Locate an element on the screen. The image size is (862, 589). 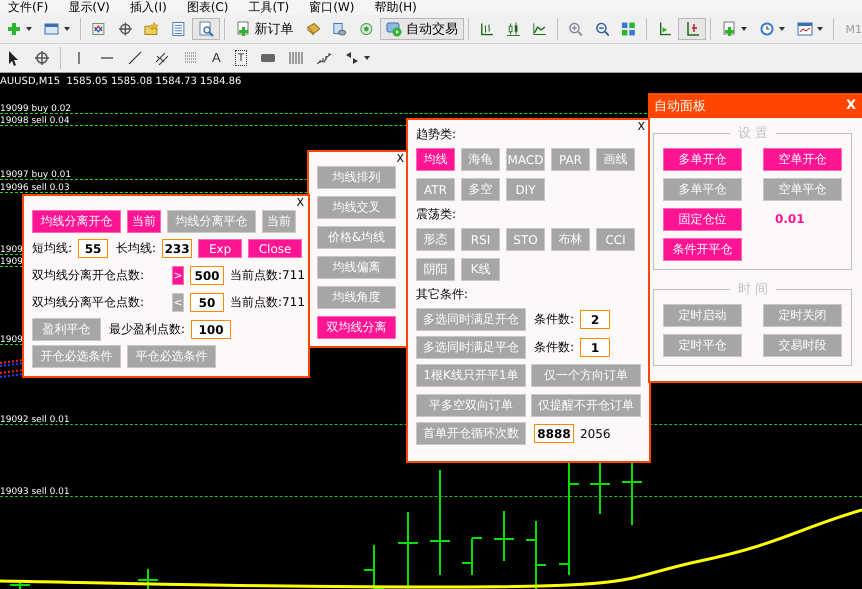
book-icon is located at coordinates (313, 29).